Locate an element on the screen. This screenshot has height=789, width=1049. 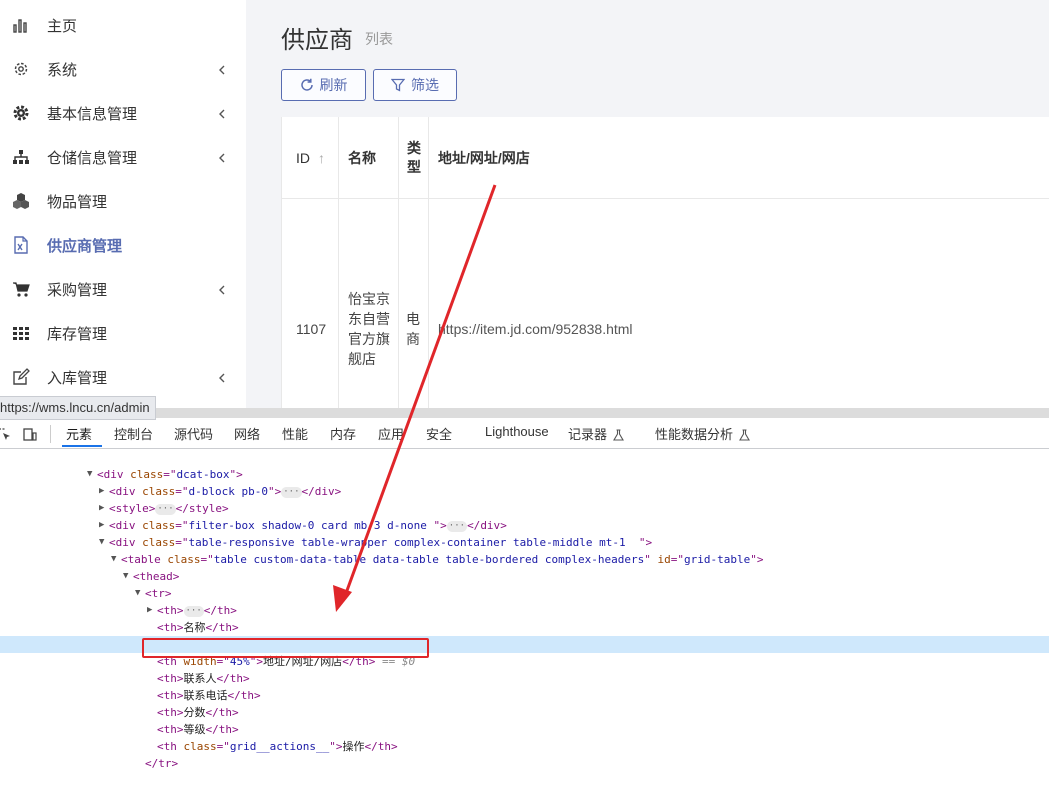
refresh-button: 刷新 is located at coordinates (323, 85).